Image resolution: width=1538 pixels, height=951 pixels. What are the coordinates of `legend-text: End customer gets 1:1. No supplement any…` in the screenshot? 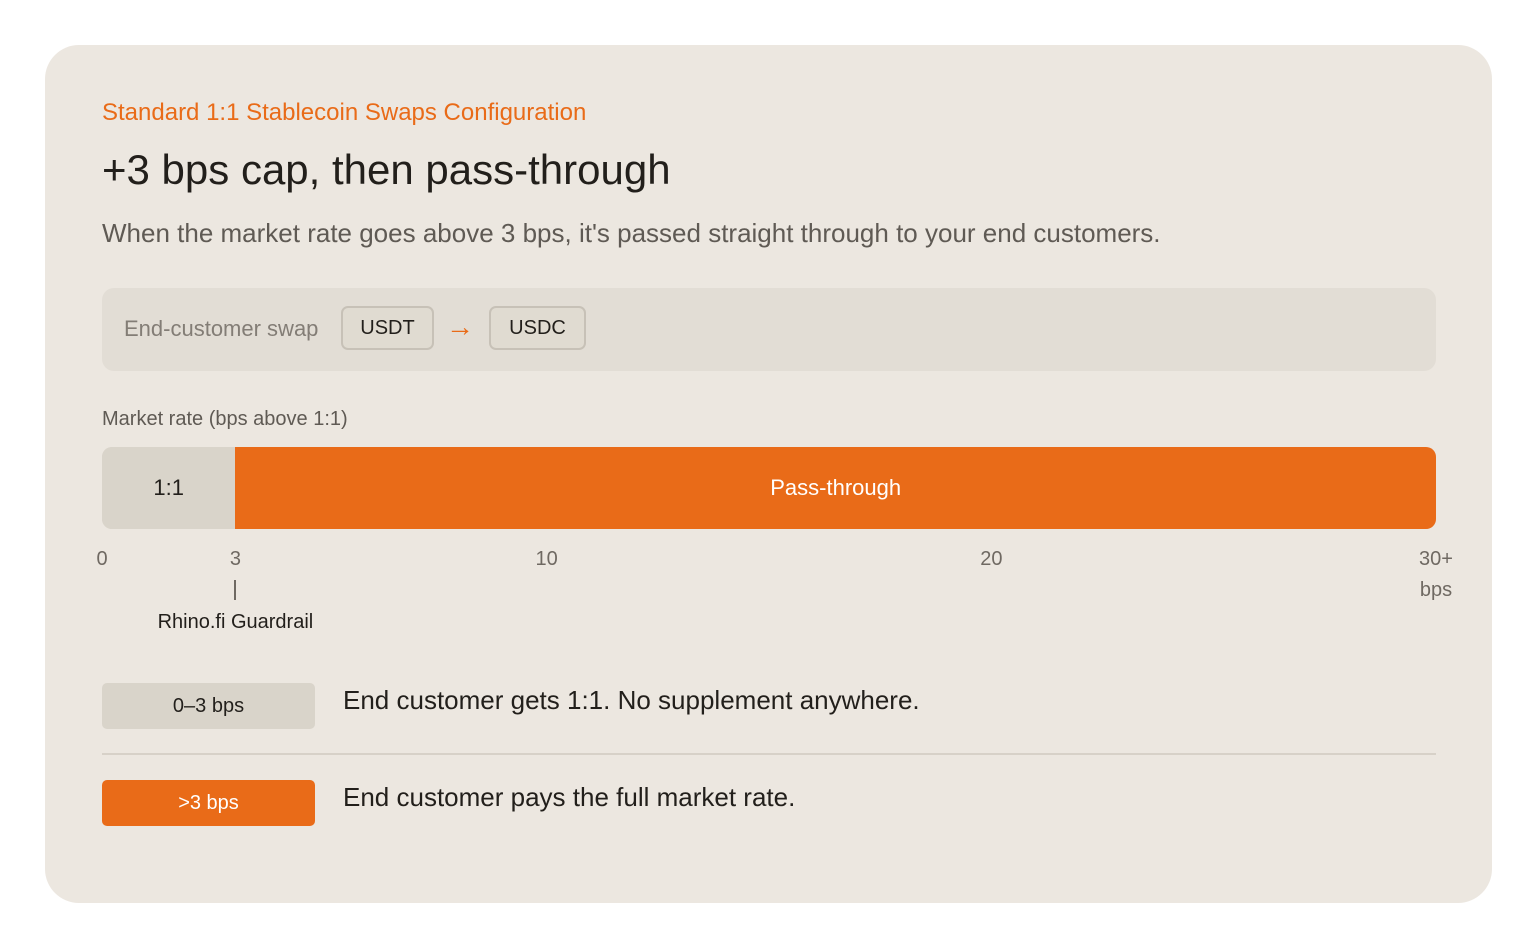 It's located at (631, 700).